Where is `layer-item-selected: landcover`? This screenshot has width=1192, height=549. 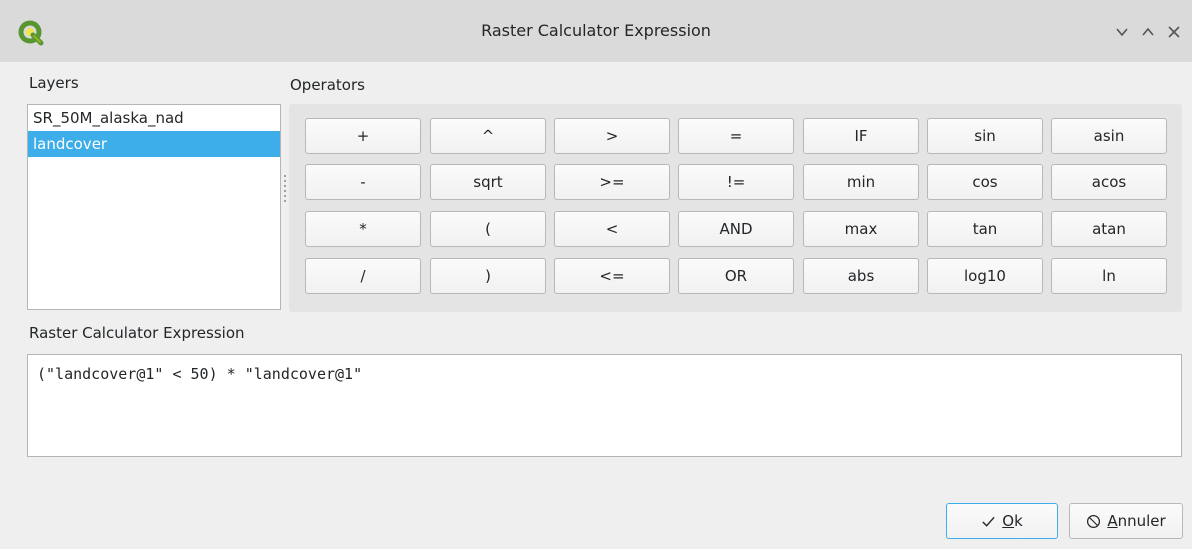 layer-item-selected: landcover is located at coordinates (154, 144).